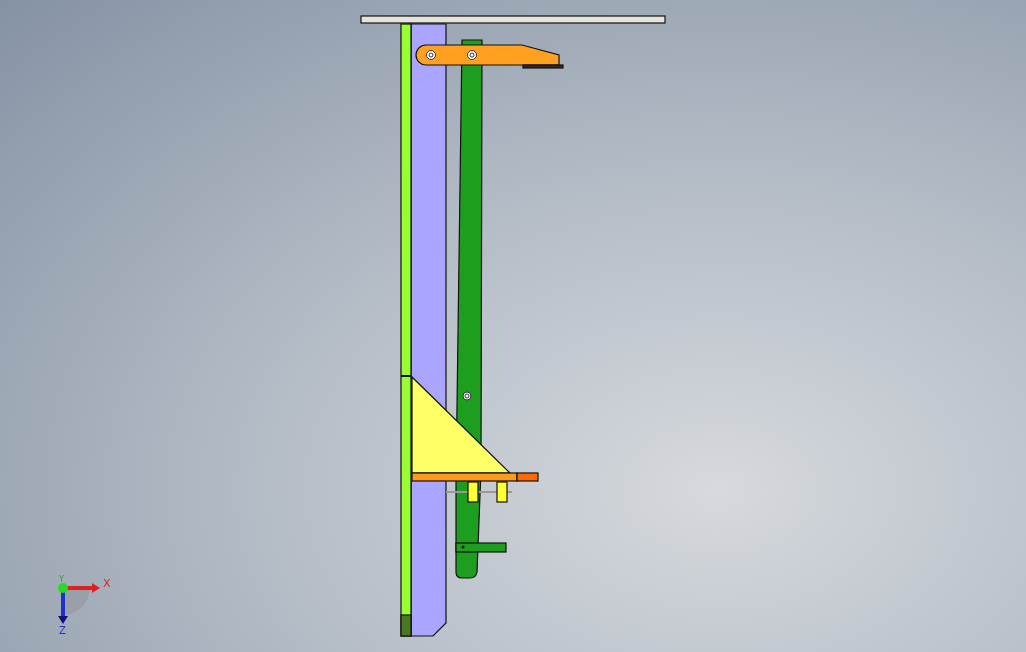 This screenshot has height=652, width=1026. What do you see at coordinates (61, 579) in the screenshot?
I see `y-axis-label: Y` at bounding box center [61, 579].